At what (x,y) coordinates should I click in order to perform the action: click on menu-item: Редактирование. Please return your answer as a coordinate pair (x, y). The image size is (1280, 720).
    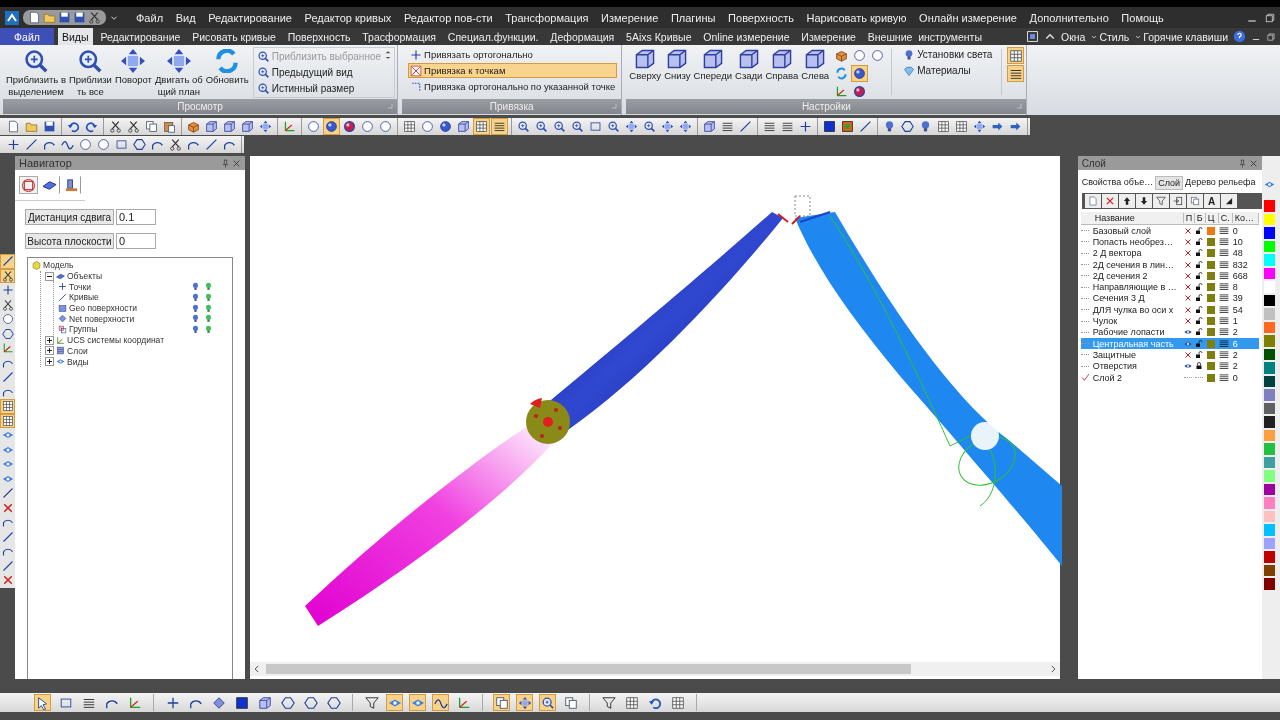
    Looking at the image, I should click on (250, 17).